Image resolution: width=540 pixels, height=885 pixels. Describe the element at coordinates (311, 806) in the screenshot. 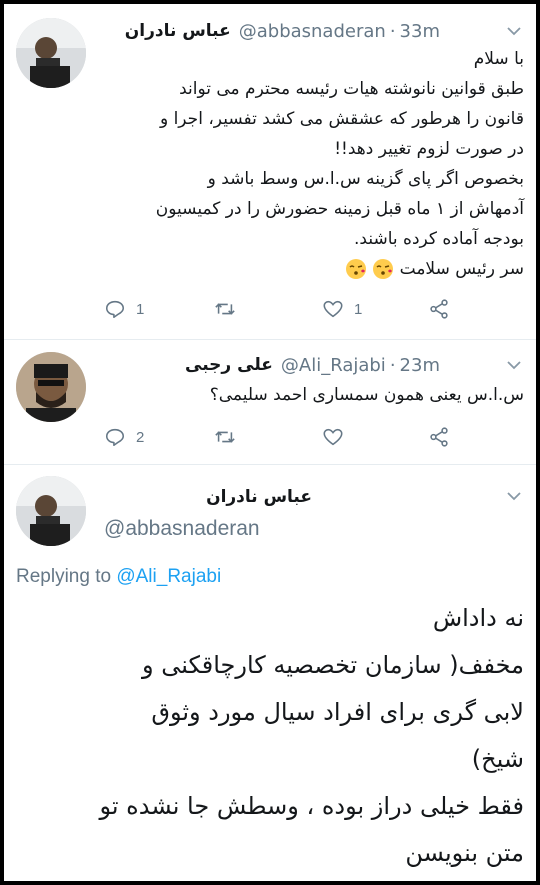

I see `tweet-line: فقط خیلی دراز بوده ، وسطش جا نشده تو` at that location.